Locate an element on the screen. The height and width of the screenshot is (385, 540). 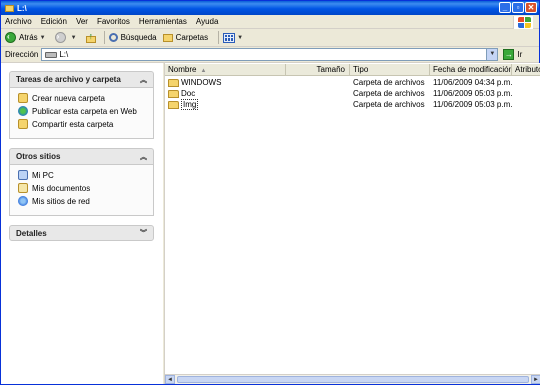
go-arrow-icon: → is located at coordinates (509, 54).